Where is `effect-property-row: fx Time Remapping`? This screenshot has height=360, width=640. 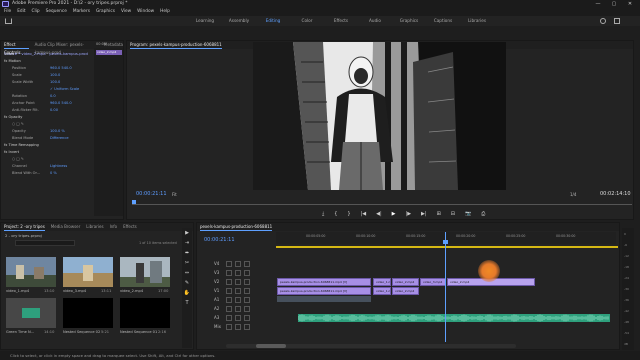
effect-property-row: fx Time Remapping is located at coordinates (21, 145).